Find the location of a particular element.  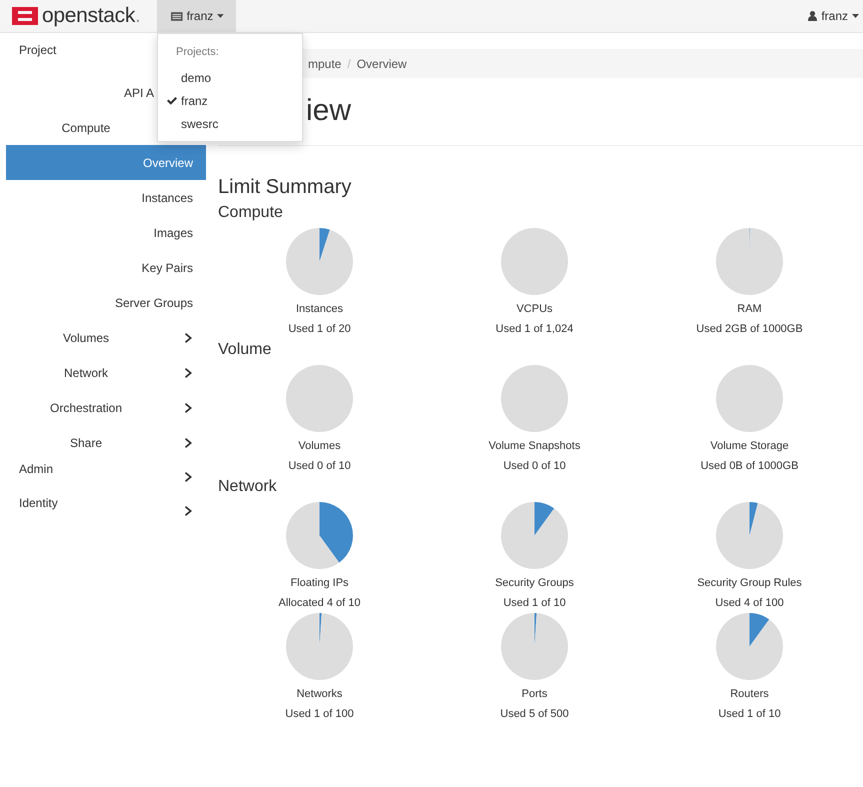

limit-name: Routers is located at coordinates (749, 694).